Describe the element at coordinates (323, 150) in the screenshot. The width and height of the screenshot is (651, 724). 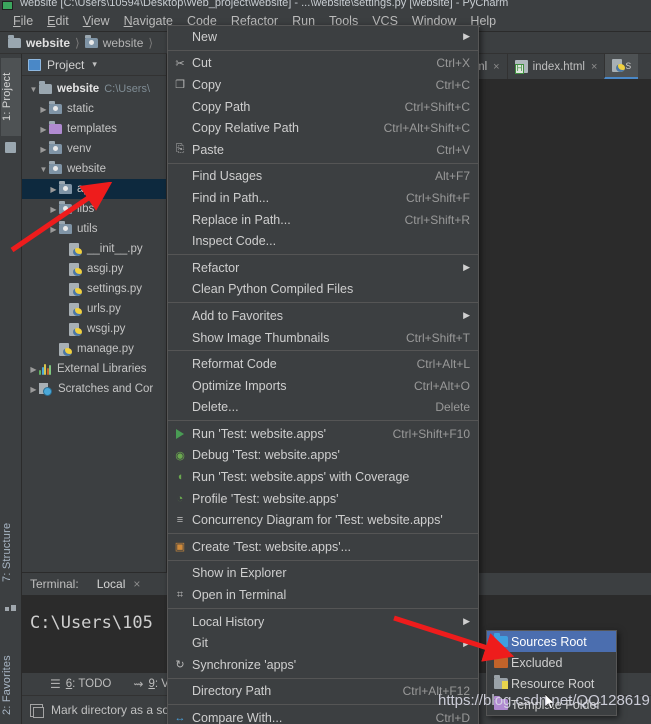
I see `context-menu-item: ⎘ Paste Ctrl+V` at that location.